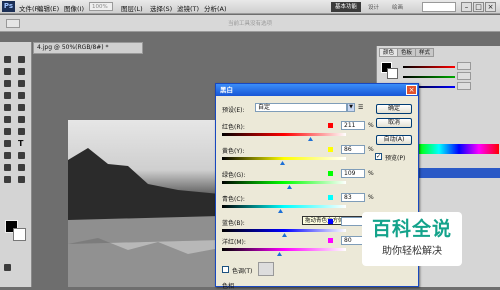 Image resolution: width=500 pixels, height=290 pixels. I want to click on hand-tool-icon, so click(7, 179).